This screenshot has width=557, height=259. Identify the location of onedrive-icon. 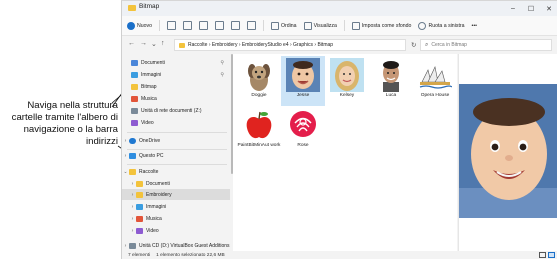
(132, 140).